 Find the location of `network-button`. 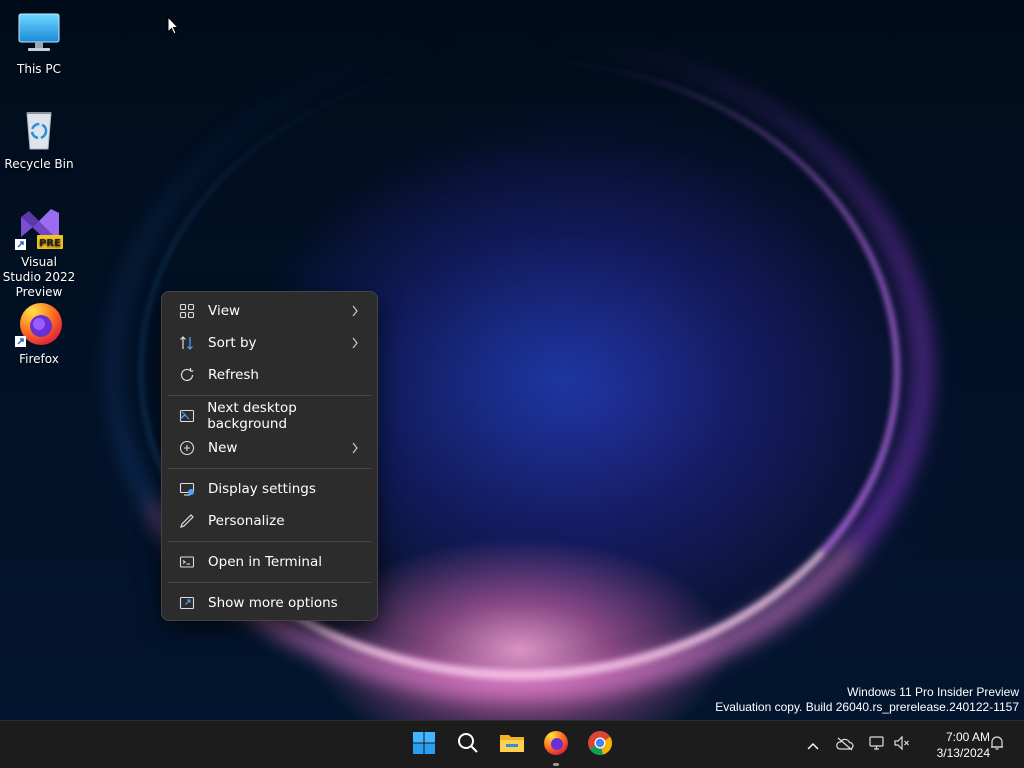

network-button is located at coordinates (877, 745).